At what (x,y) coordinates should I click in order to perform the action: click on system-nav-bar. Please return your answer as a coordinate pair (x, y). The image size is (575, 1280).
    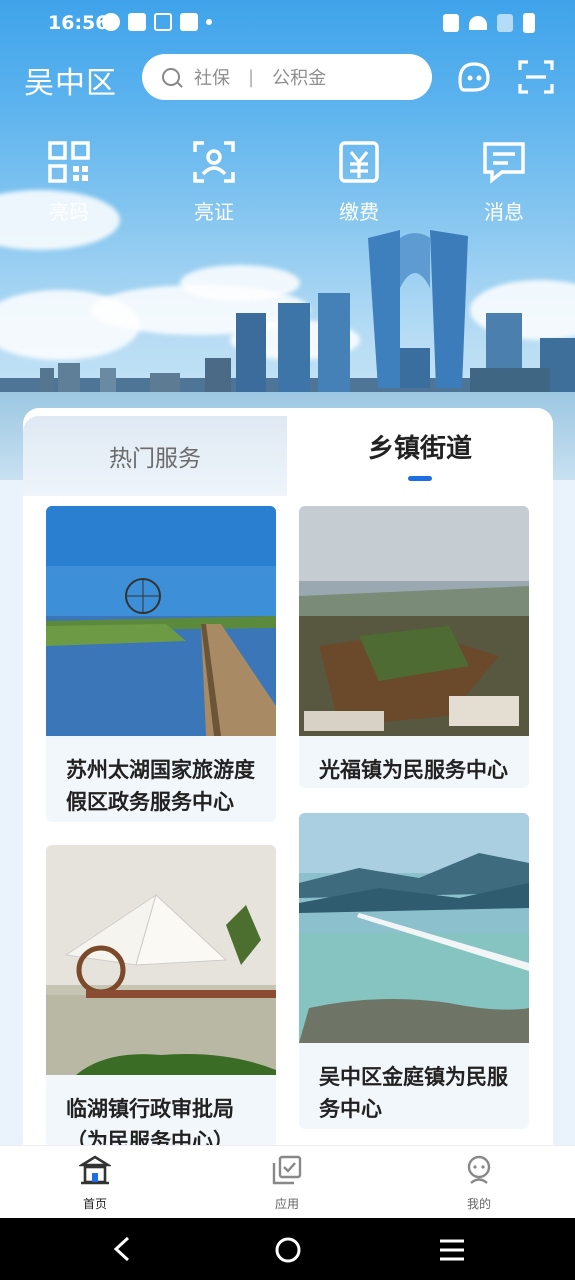
    Looking at the image, I should click on (287, 1249).